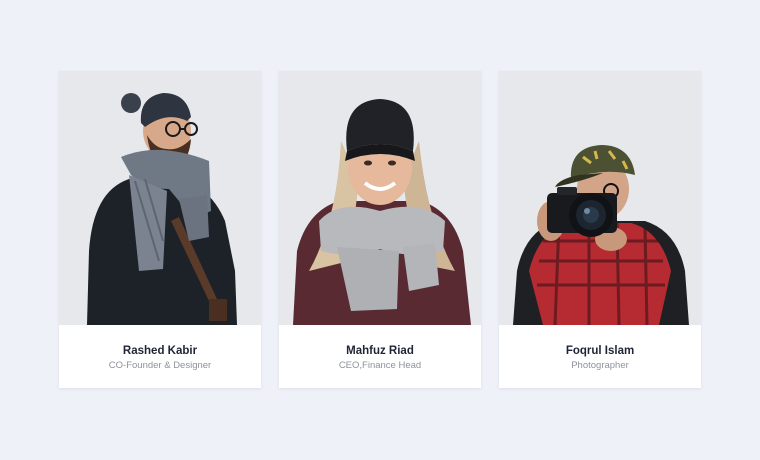  What do you see at coordinates (380, 341) in the screenshot?
I see `member-name: Mahfuz Riad` at bounding box center [380, 341].